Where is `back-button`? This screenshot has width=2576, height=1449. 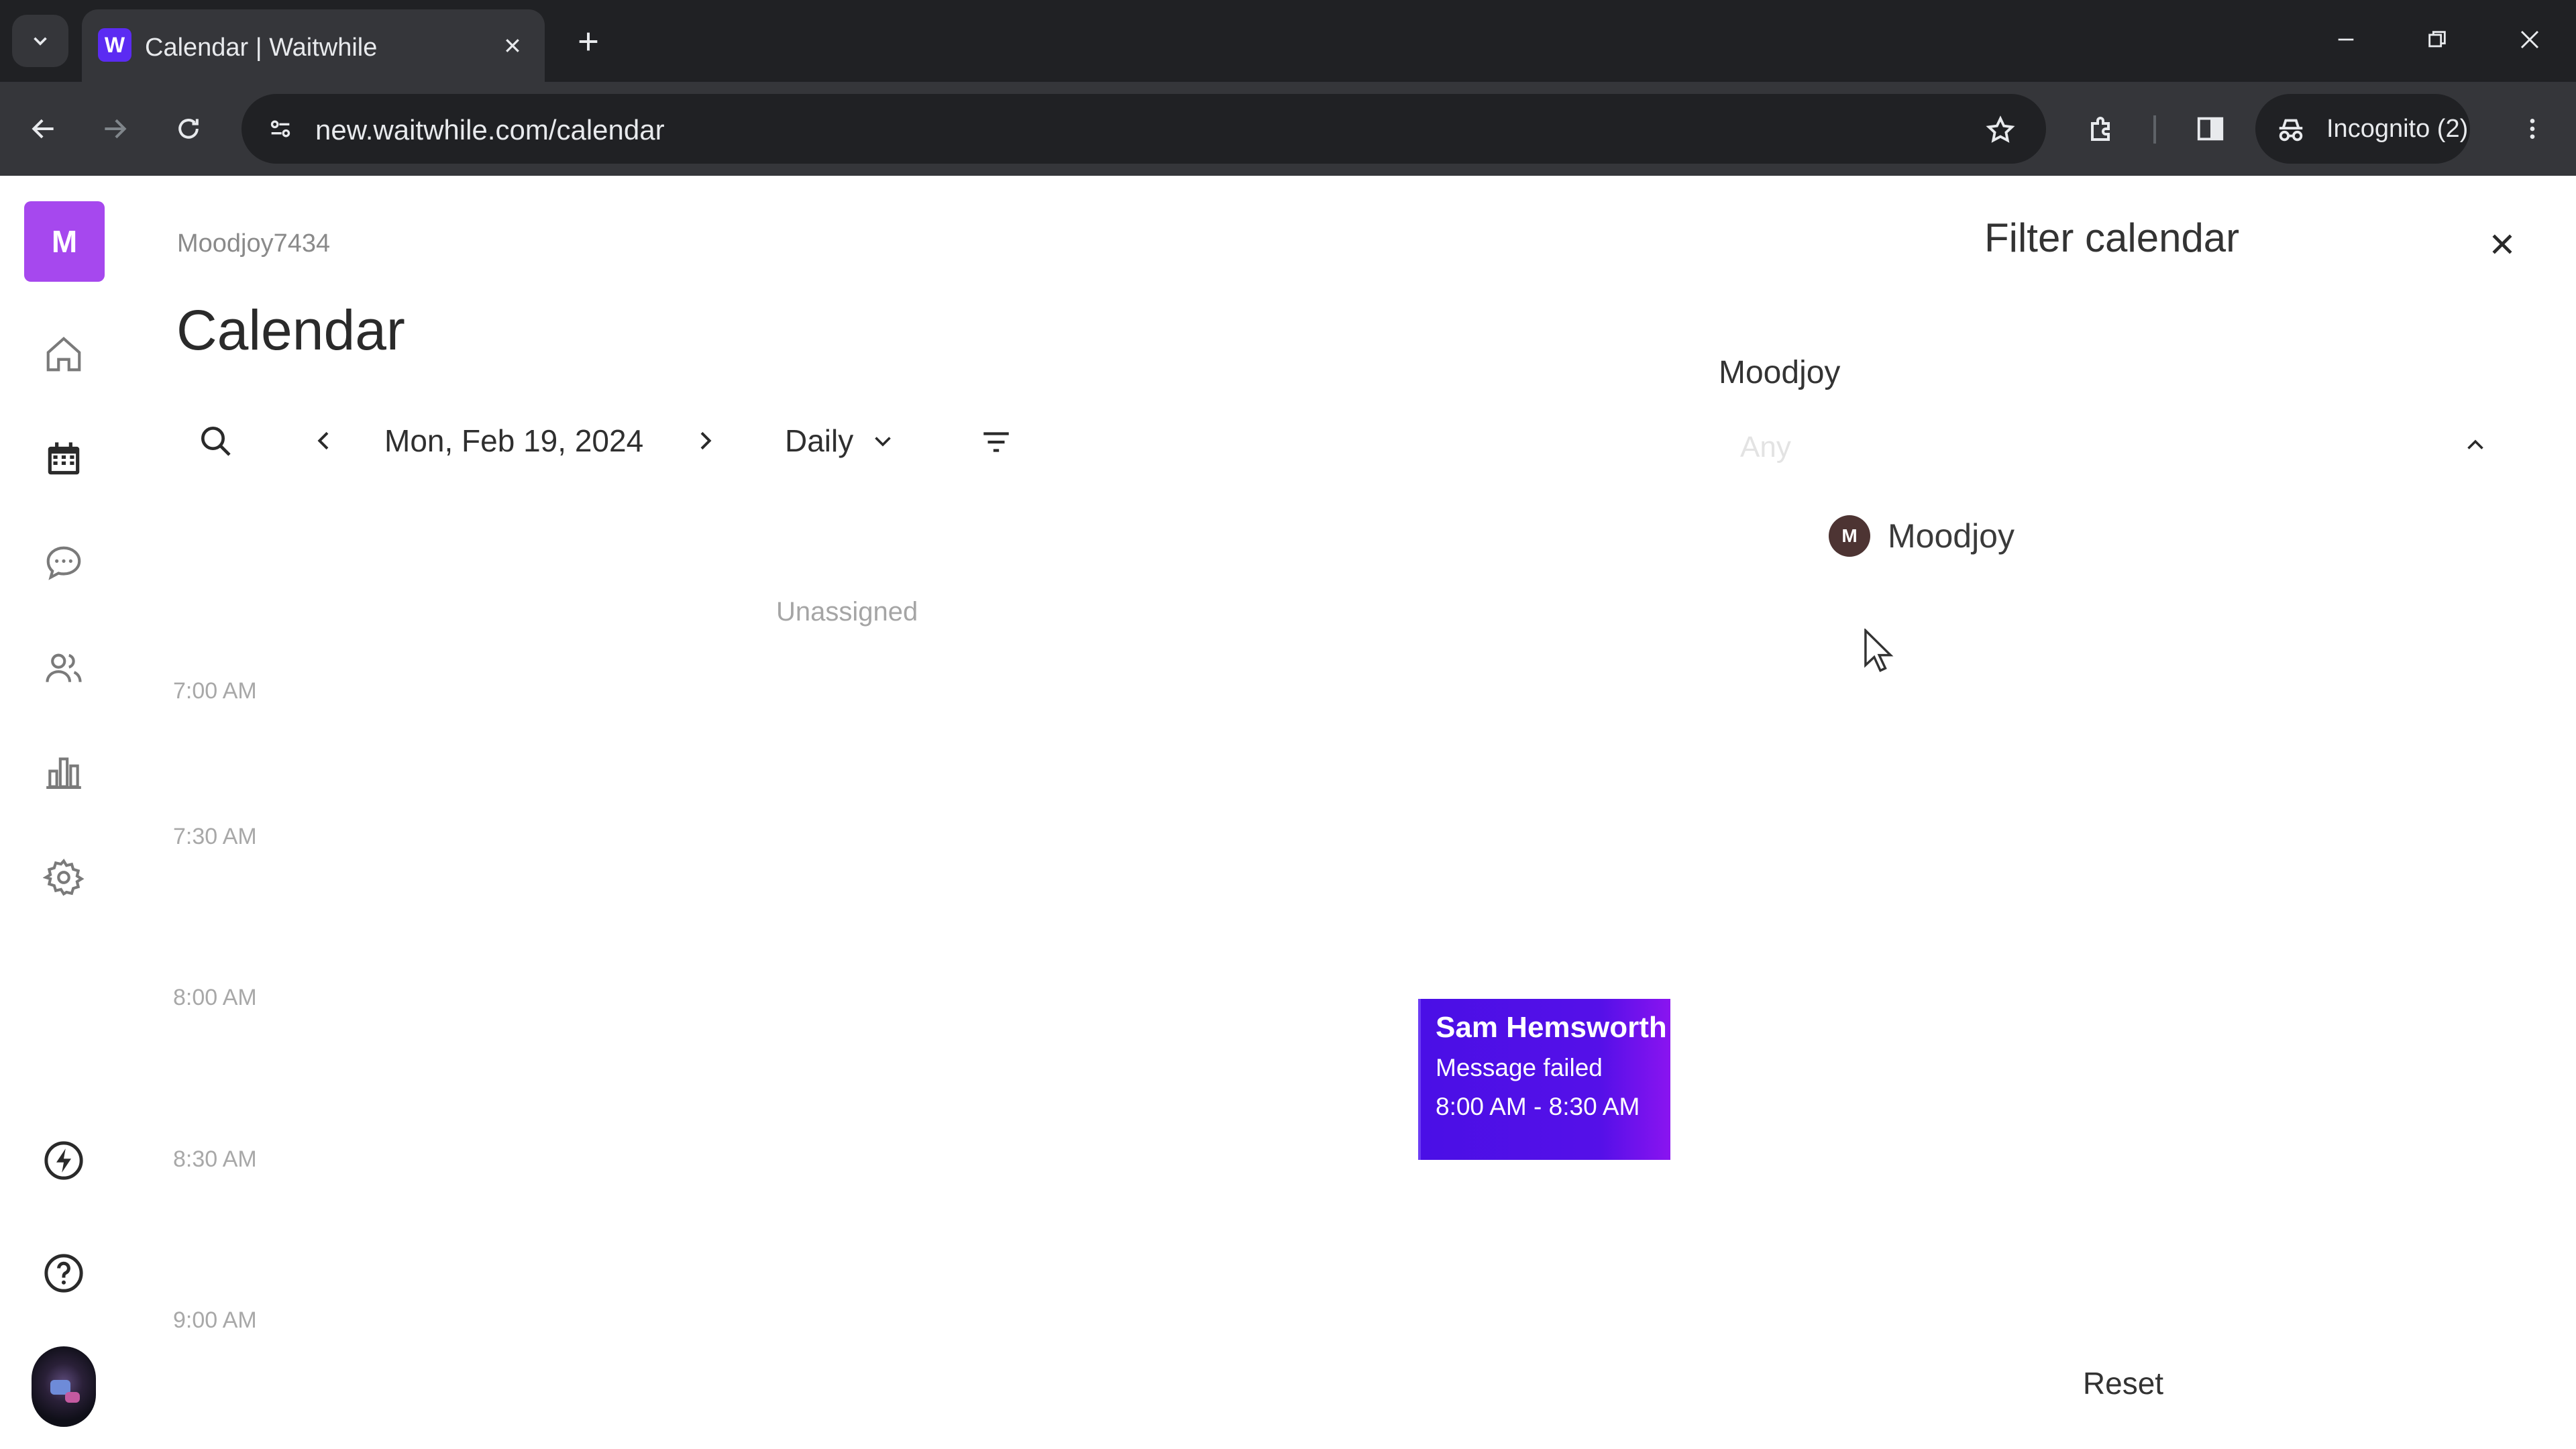 back-button is located at coordinates (43, 128).